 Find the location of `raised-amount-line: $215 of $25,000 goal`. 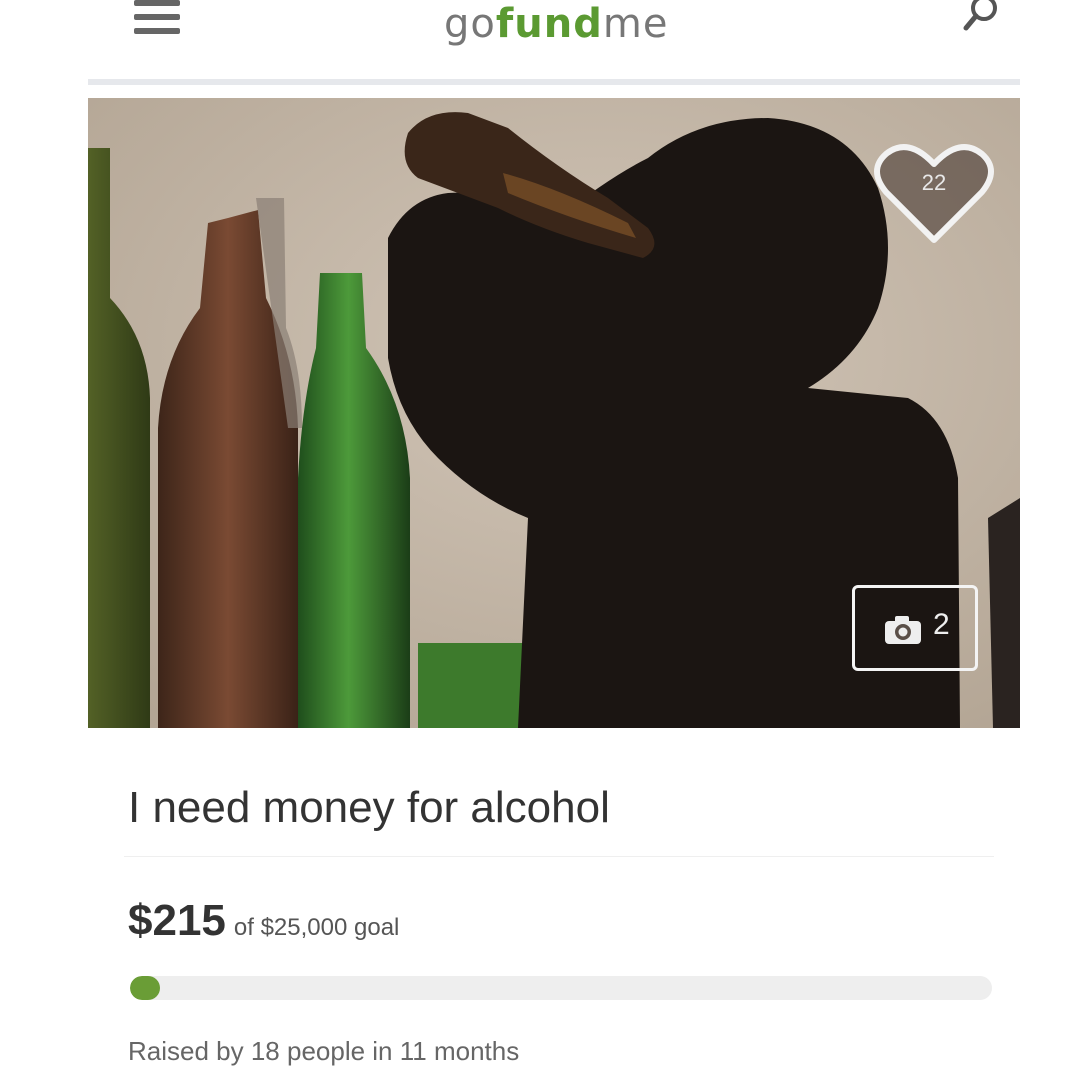

raised-amount-line: $215 of $25,000 goal is located at coordinates (263, 924).